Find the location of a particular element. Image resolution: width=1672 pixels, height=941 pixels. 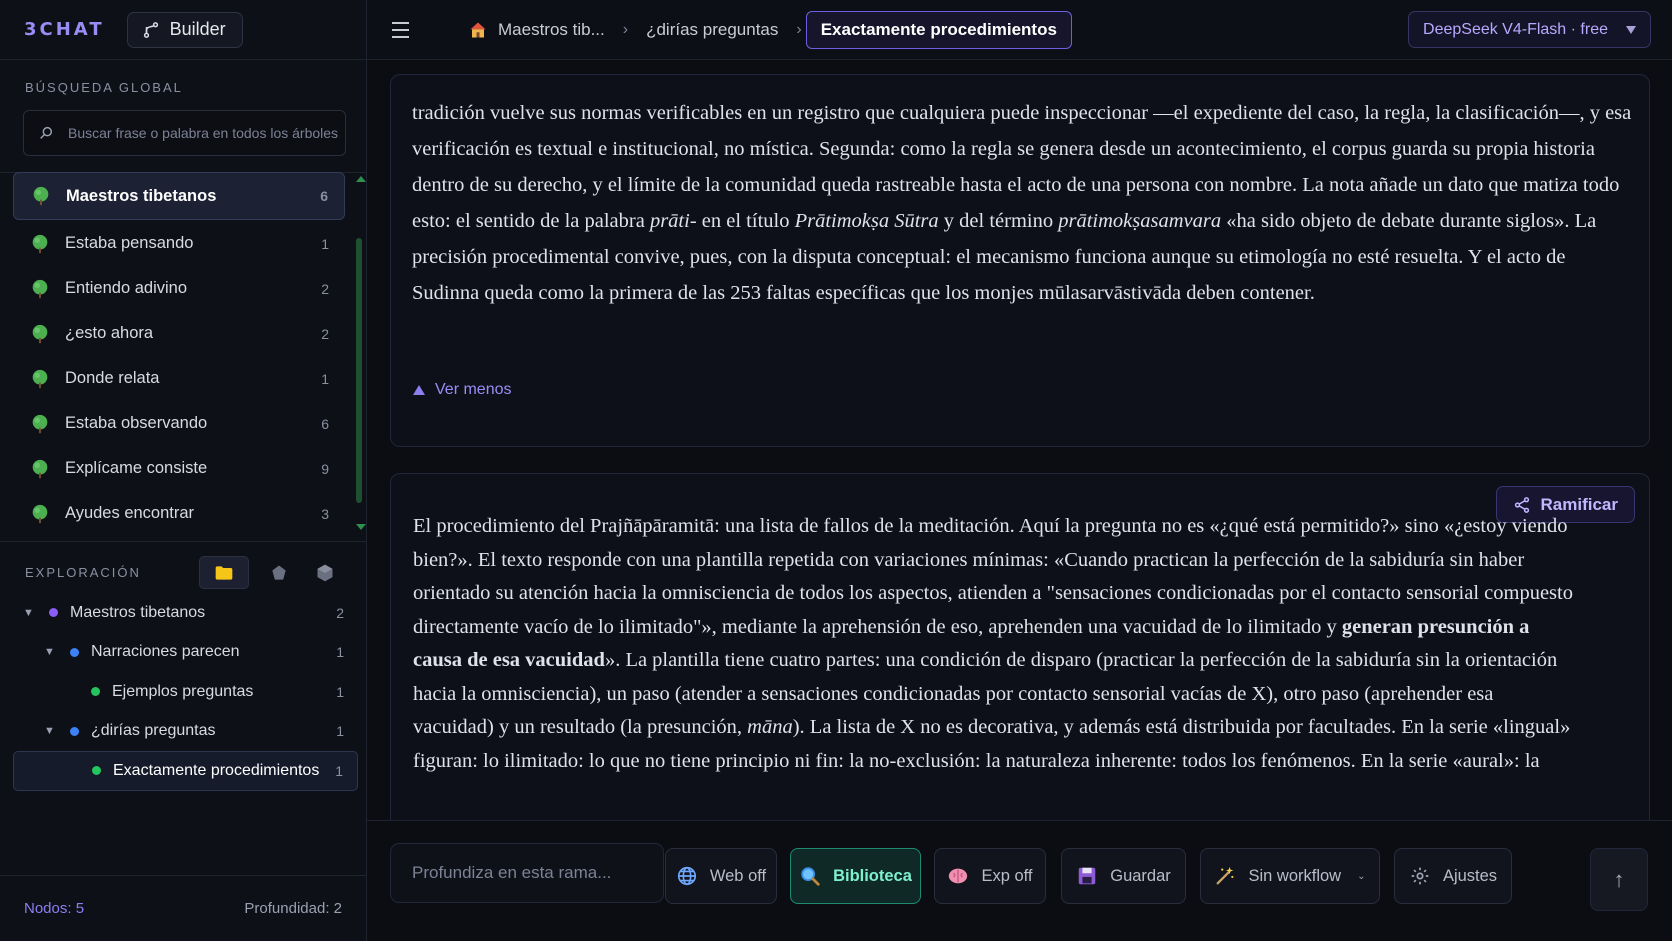

save-label: Guardar is located at coordinates (1140, 875).